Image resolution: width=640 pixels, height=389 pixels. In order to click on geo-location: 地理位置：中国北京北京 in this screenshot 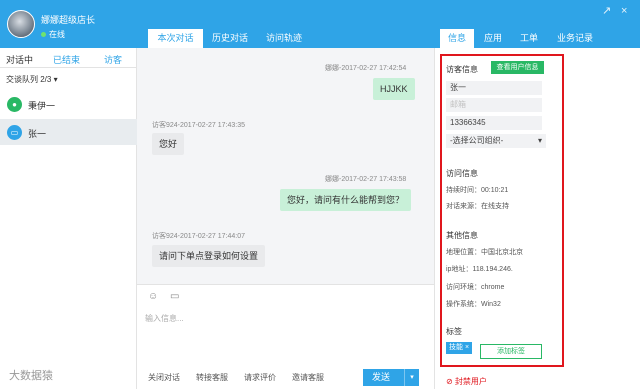, I will do `click(484, 252)`.